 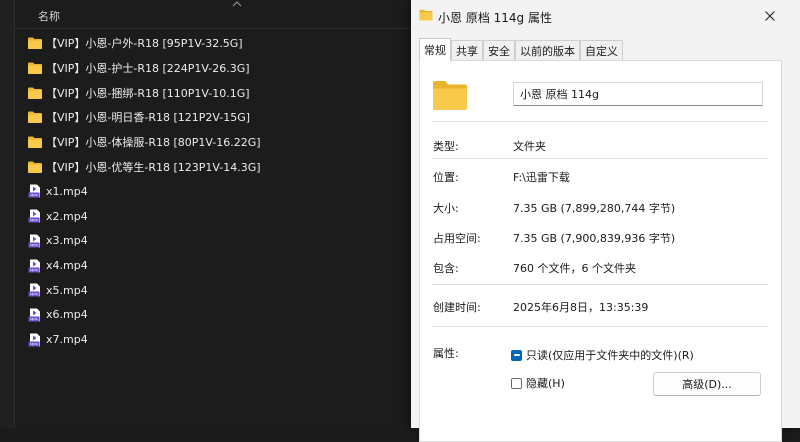 I want to click on list-item-folder: 【VIP】小恩-护士-R18 [224P1V-26.3G], so click(x=212, y=68).